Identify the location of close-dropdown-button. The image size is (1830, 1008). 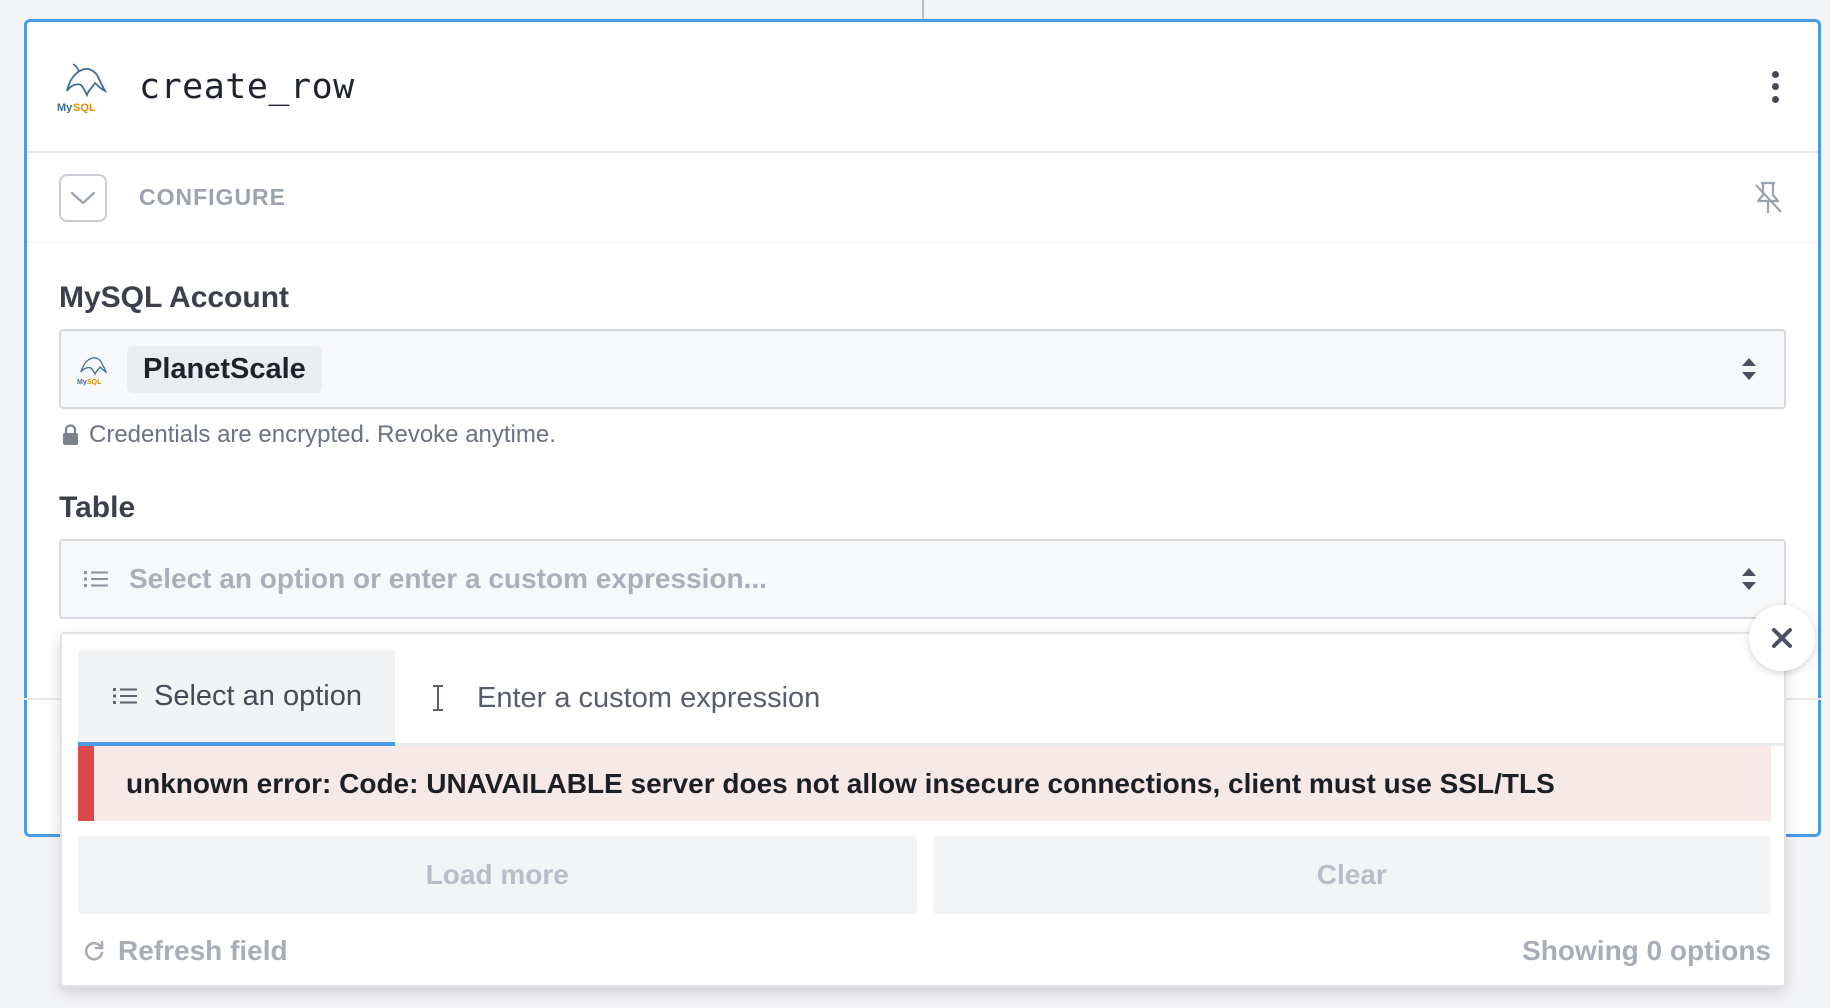
(1782, 638).